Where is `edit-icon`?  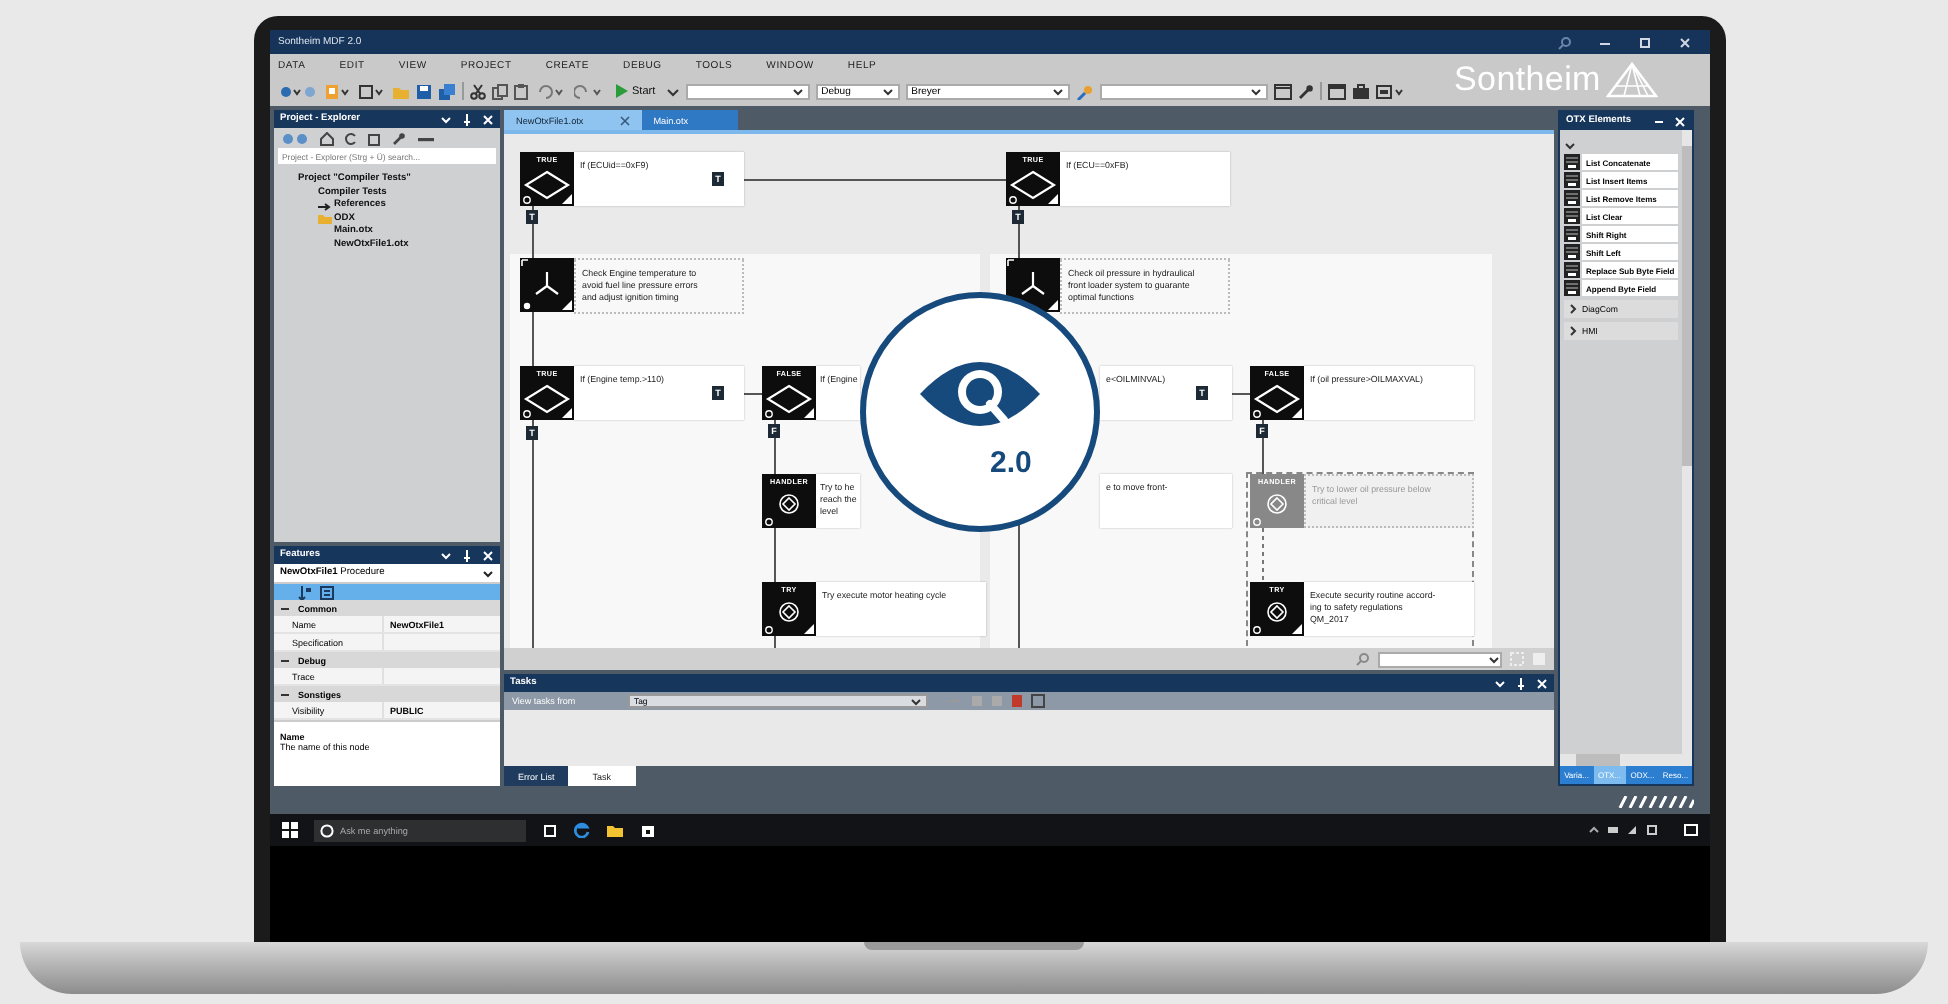 edit-icon is located at coordinates (375, 138).